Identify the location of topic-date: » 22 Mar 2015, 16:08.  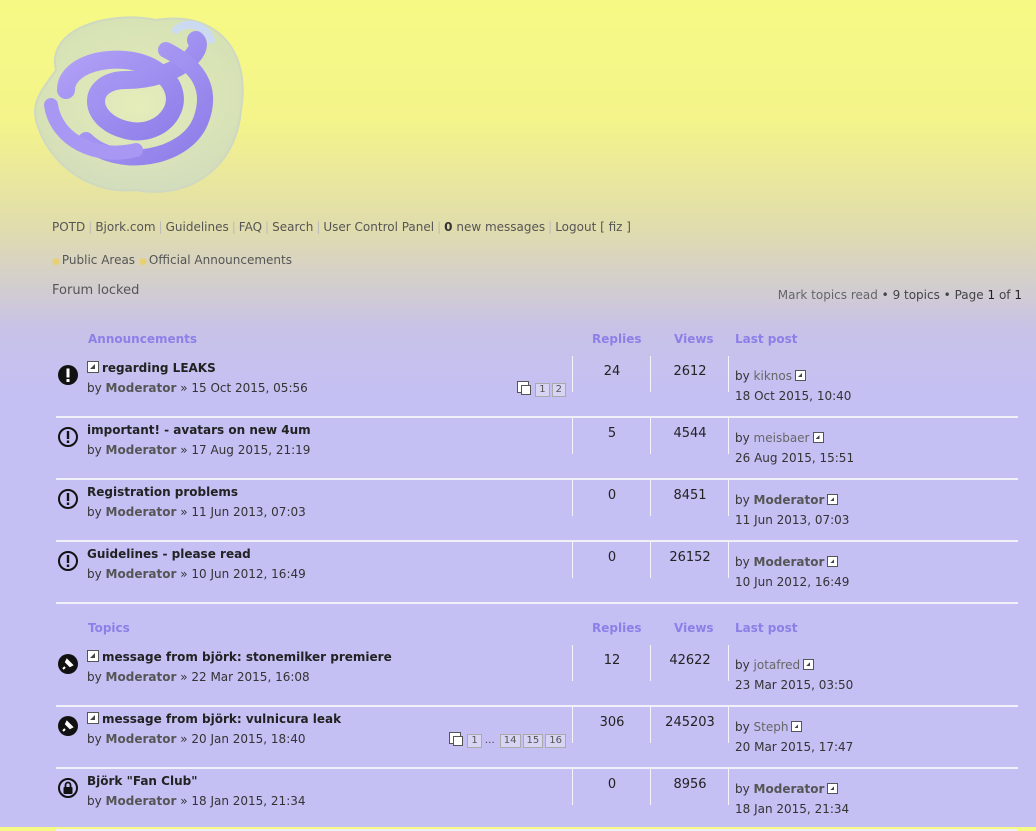
(245, 677).